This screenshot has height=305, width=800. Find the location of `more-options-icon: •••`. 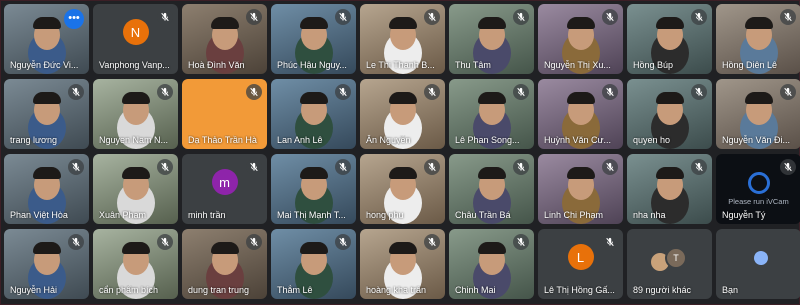

more-options-icon: ••• is located at coordinates (74, 19).